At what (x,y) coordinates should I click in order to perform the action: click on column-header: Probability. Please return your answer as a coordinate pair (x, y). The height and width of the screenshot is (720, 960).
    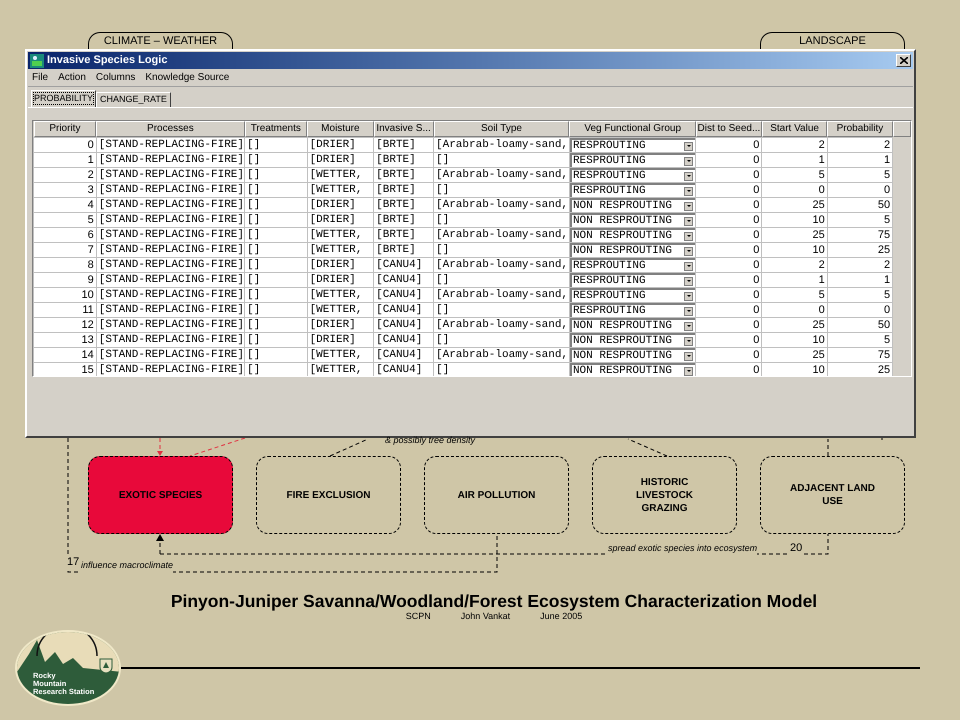
    Looking at the image, I should click on (860, 129).